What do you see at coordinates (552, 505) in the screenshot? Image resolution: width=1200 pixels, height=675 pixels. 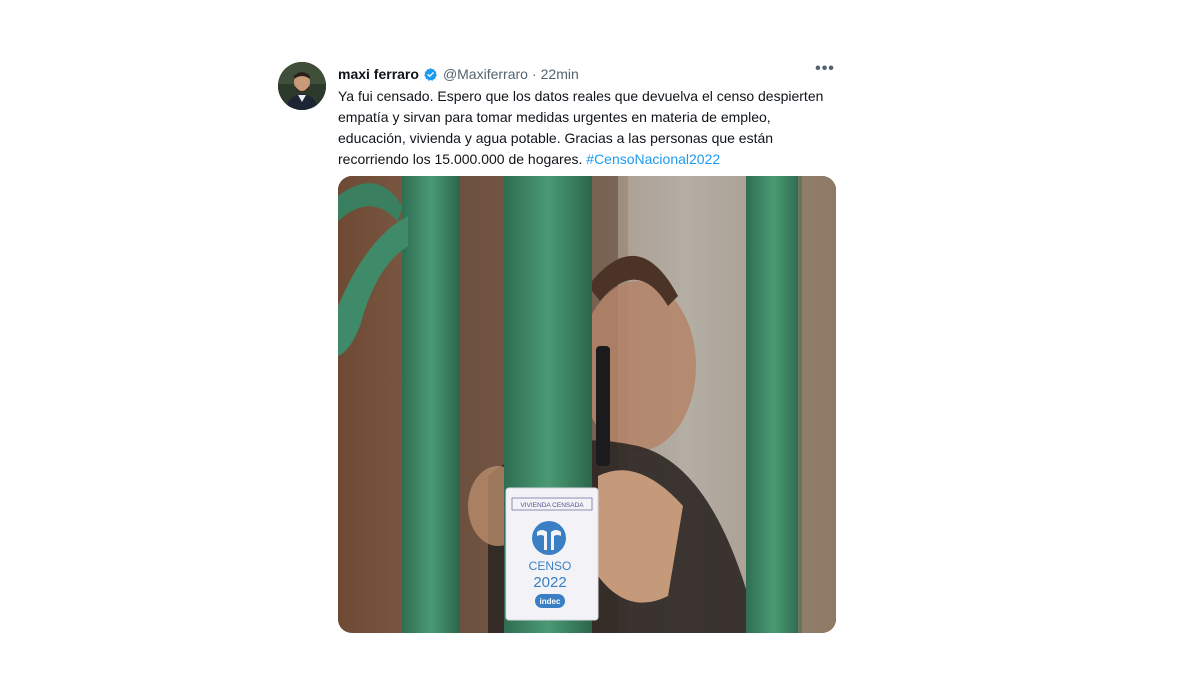 I see `sticker-top-label: VIVIENDA CENSADA` at bounding box center [552, 505].